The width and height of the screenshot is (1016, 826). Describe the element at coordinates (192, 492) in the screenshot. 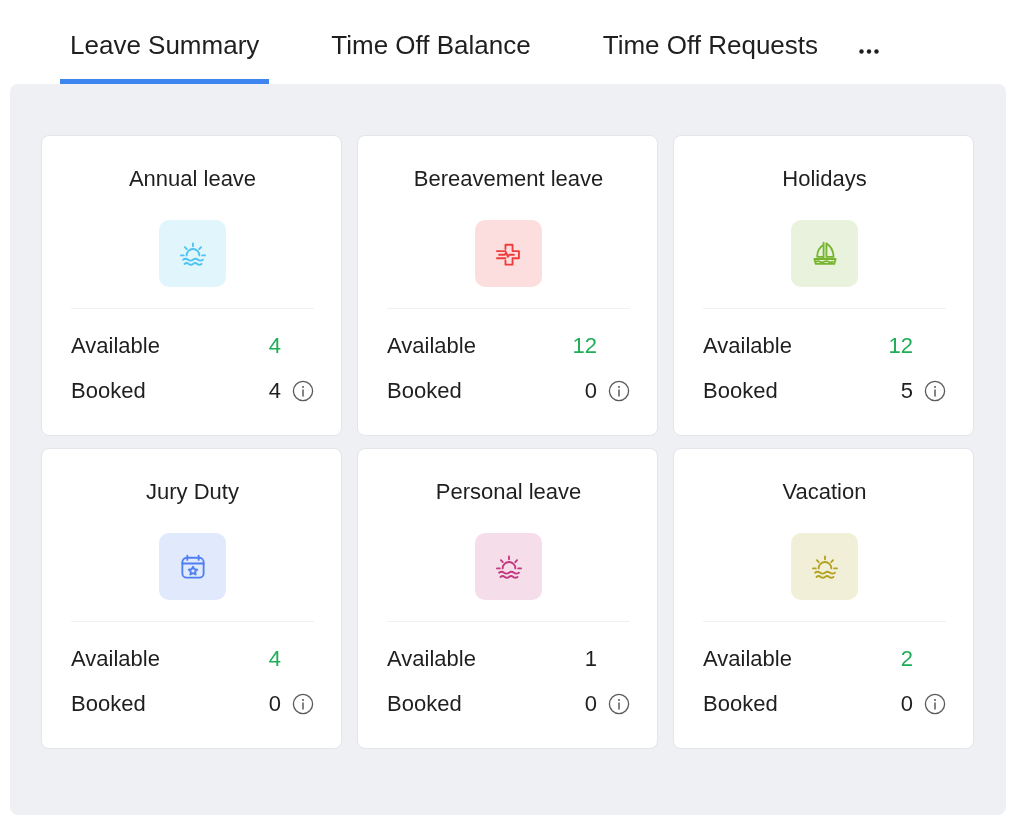

I see `leave-title: Jury Duty` at that location.